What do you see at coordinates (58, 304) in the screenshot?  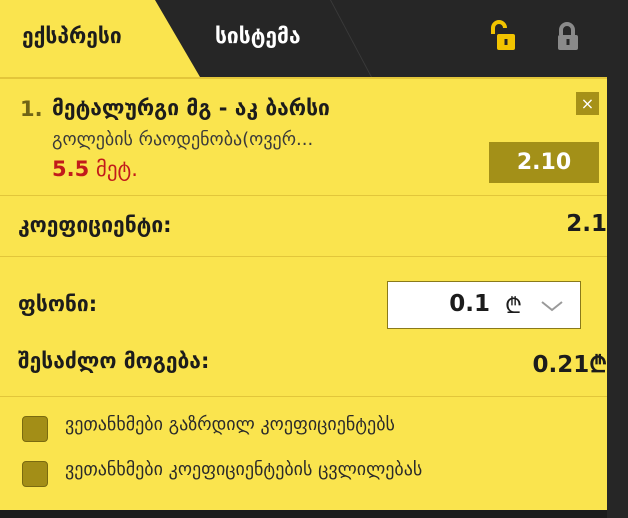 I see `stake-label: ფსონი:` at bounding box center [58, 304].